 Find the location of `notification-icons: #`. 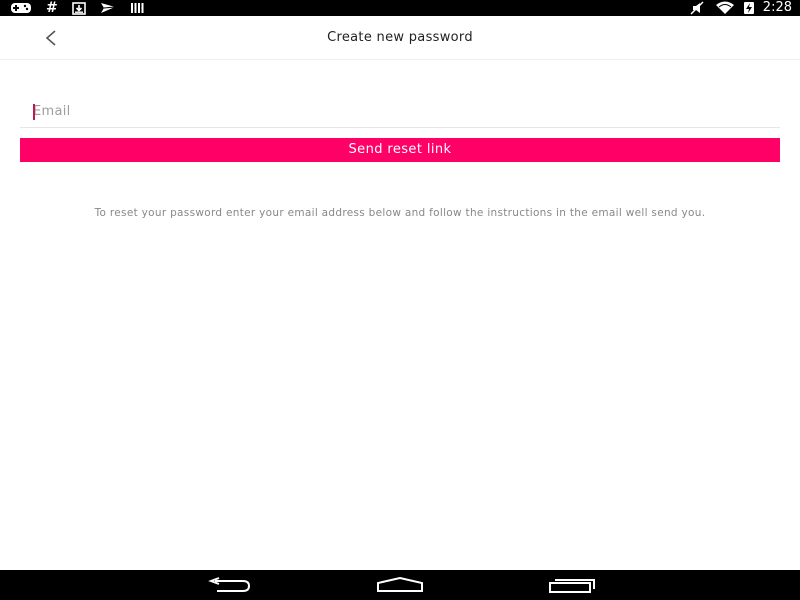

notification-icons: # is located at coordinates (78, 8).